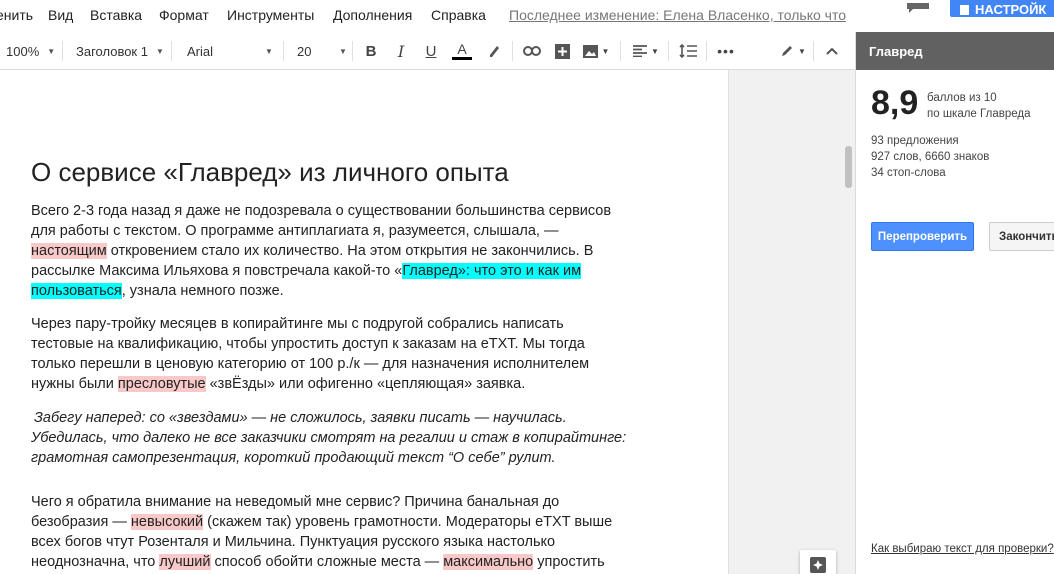  What do you see at coordinates (793, 51) in the screenshot?
I see `edit-mode-icon: ▼` at bounding box center [793, 51].